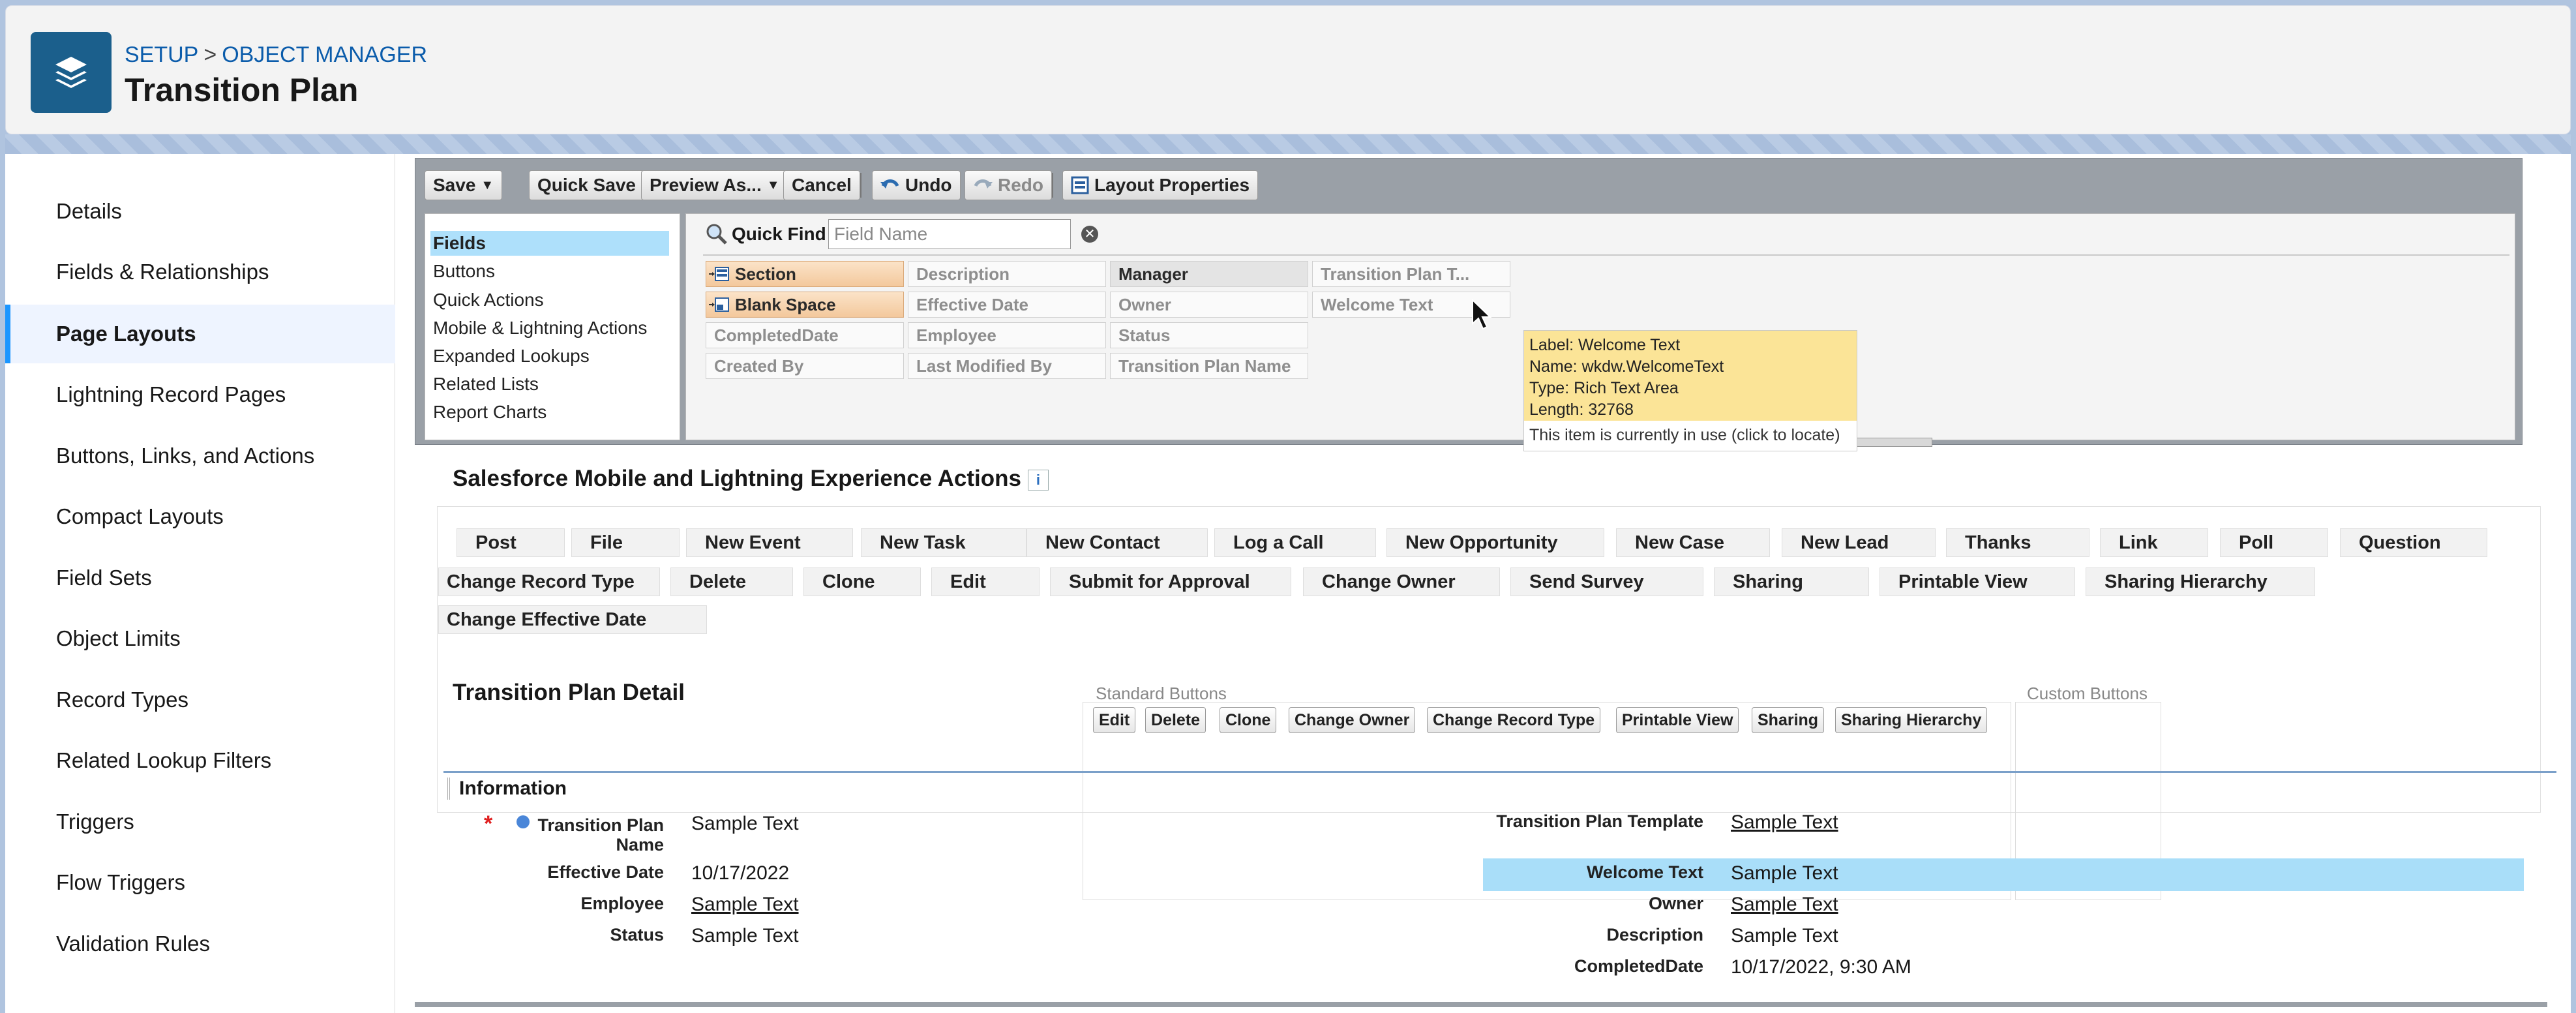  Describe the element at coordinates (1784, 905) in the screenshot. I see `field-value-owner: Sample Text` at that location.